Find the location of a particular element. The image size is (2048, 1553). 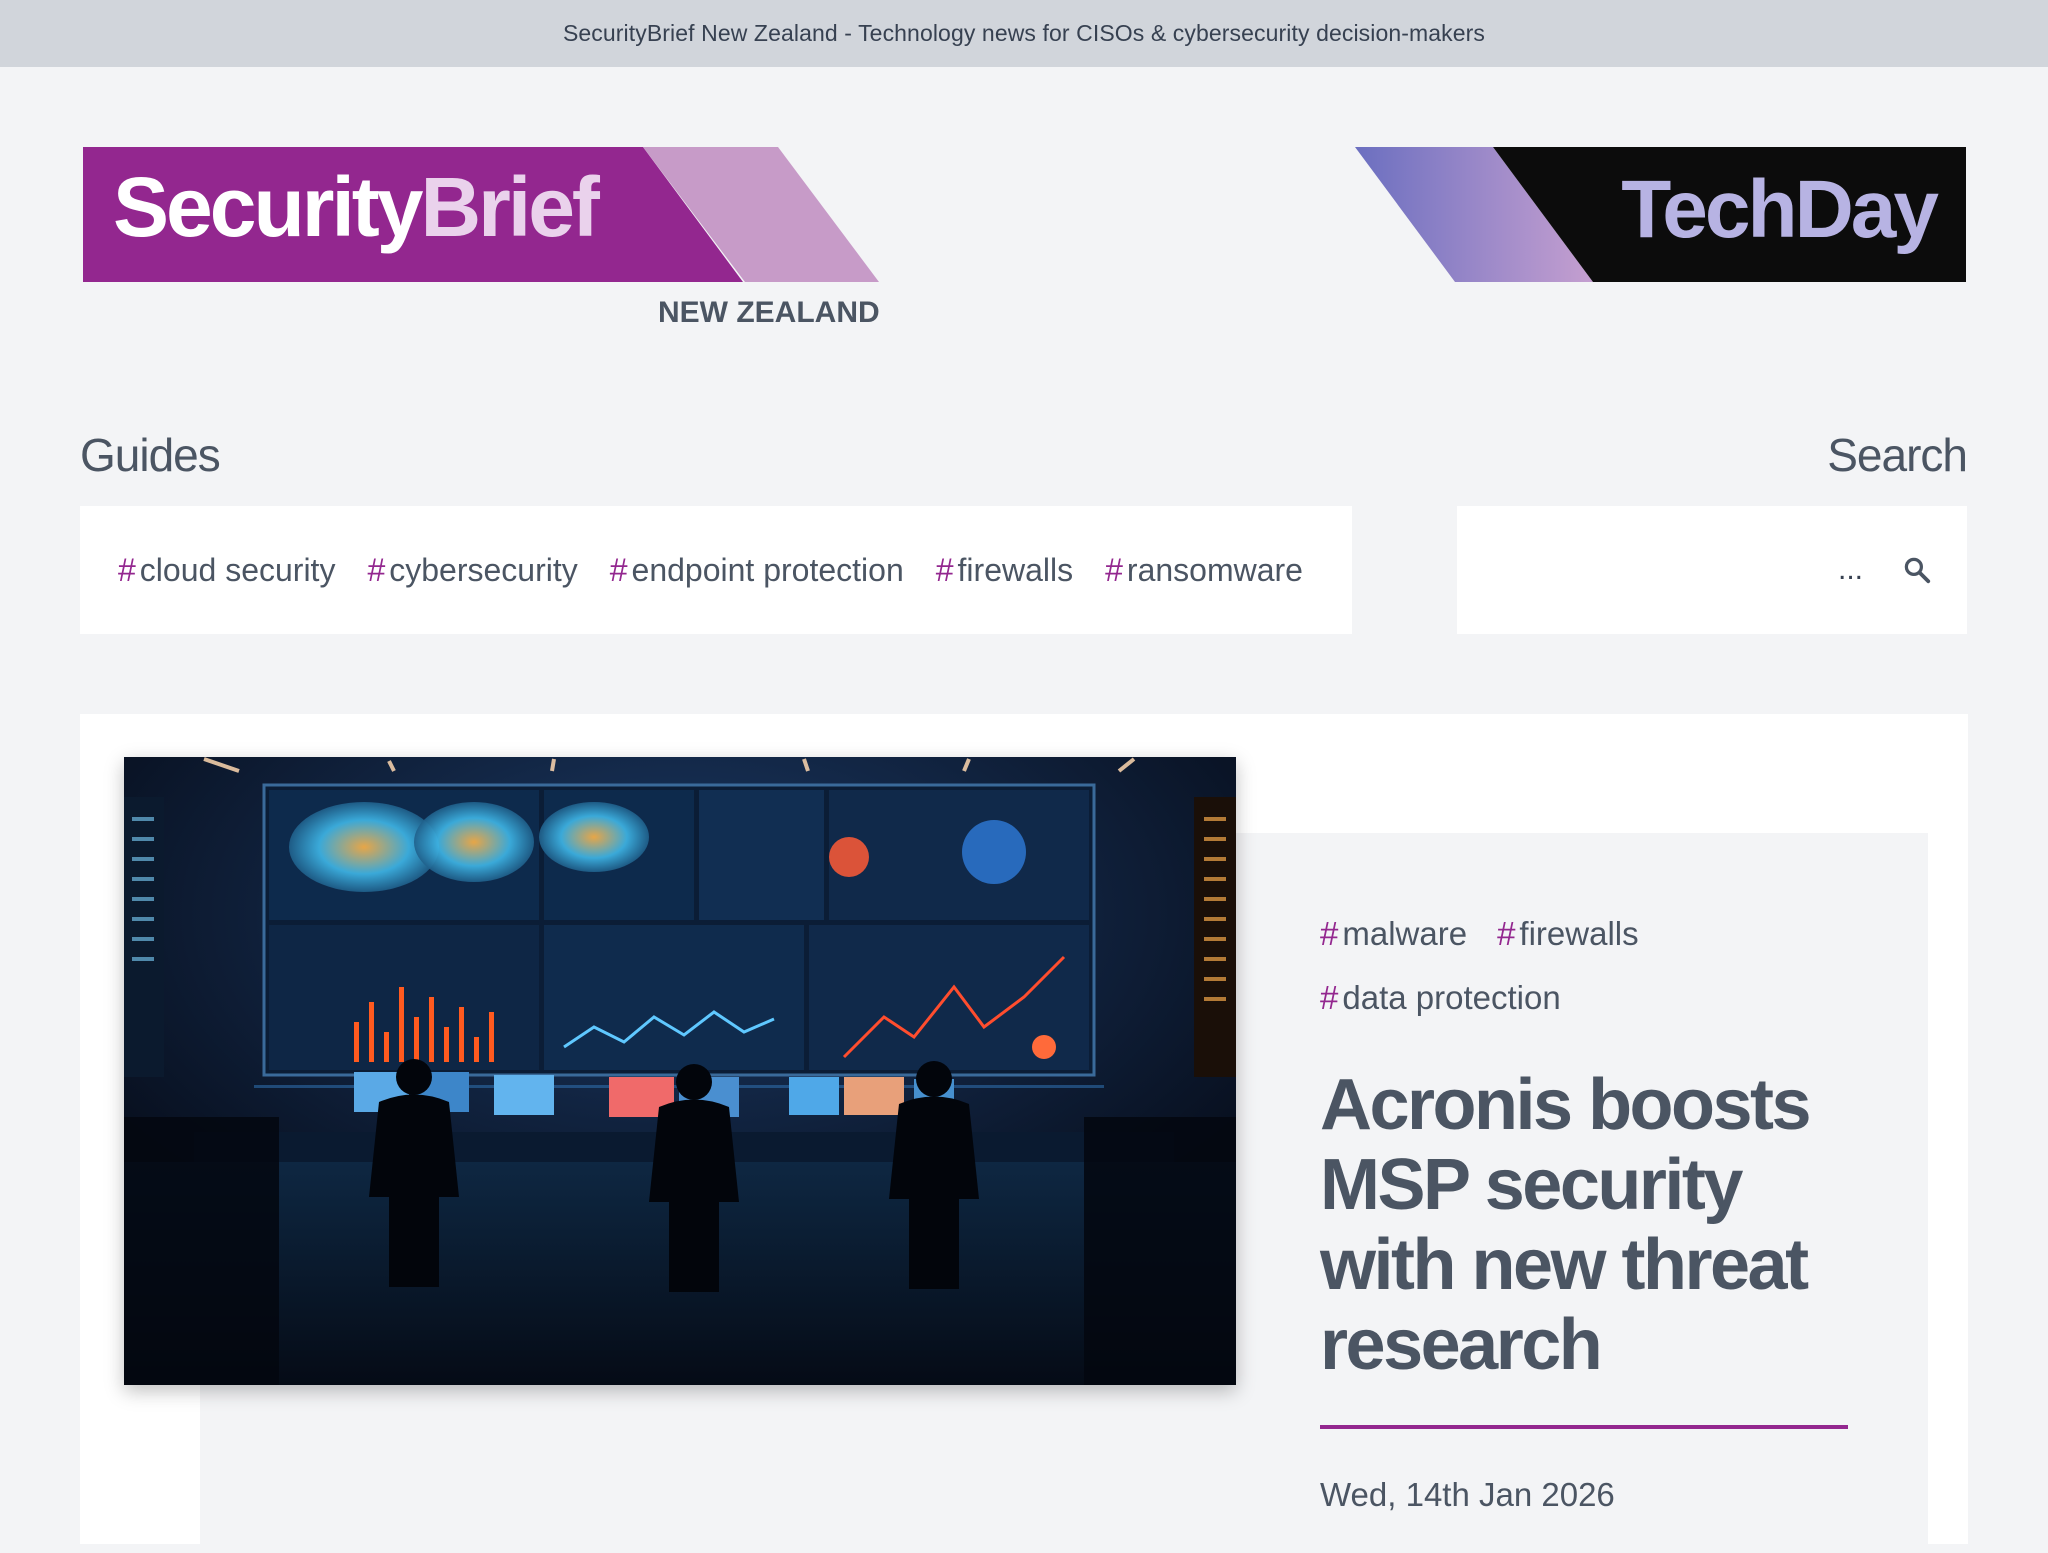

search-input is located at coordinates (1667, 570).